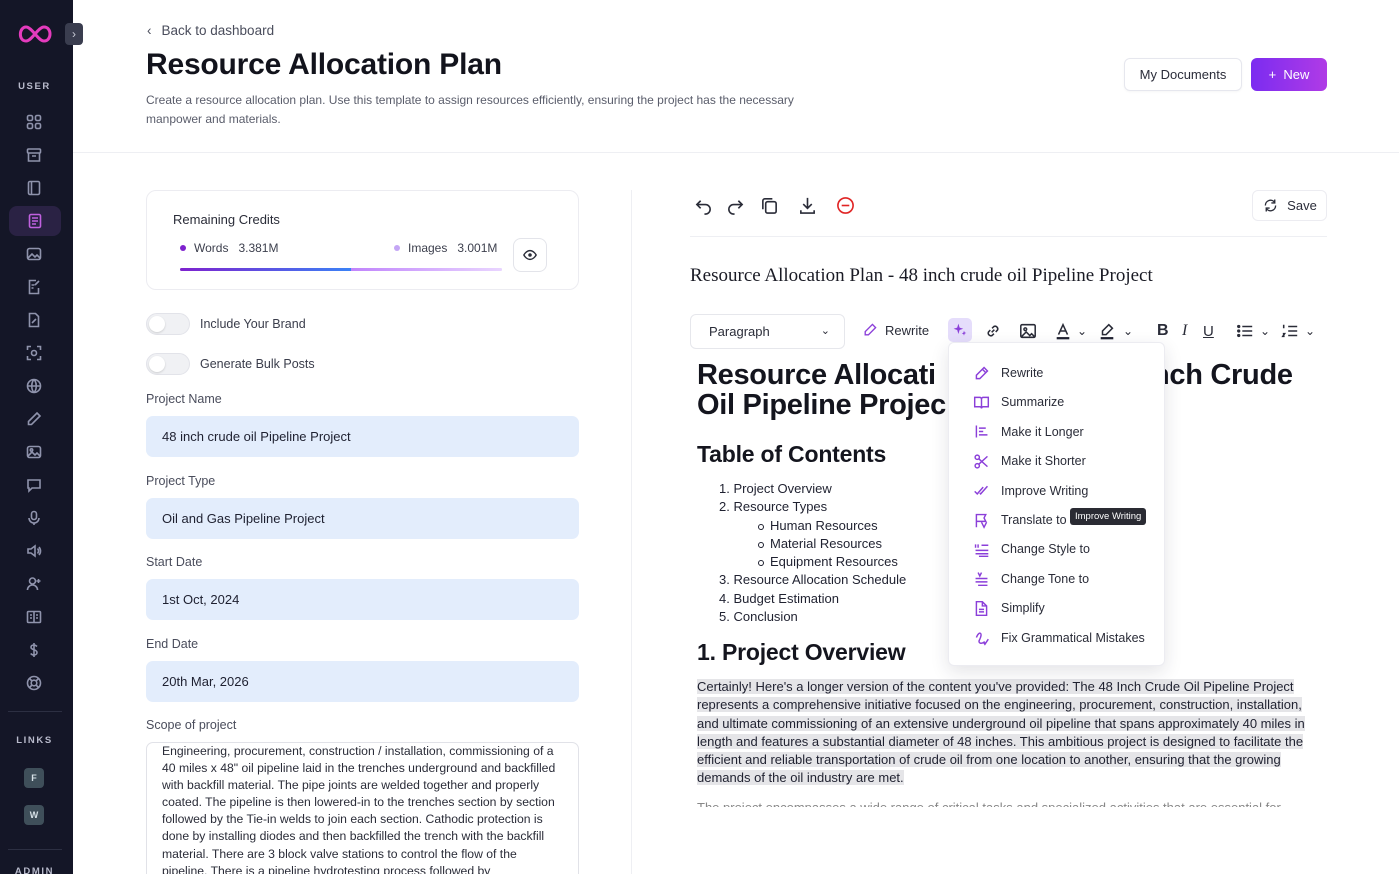 The image size is (1399, 874). I want to click on copy-icon, so click(769, 205).